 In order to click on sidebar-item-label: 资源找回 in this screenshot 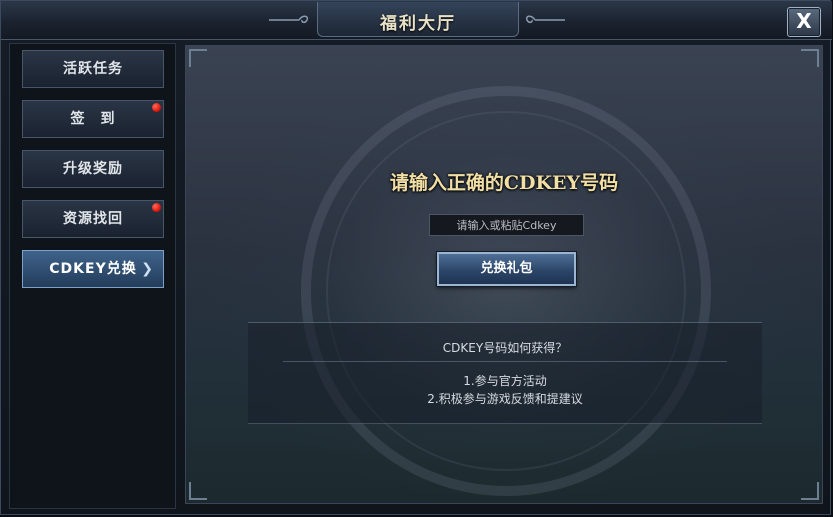, I will do `click(93, 219)`.